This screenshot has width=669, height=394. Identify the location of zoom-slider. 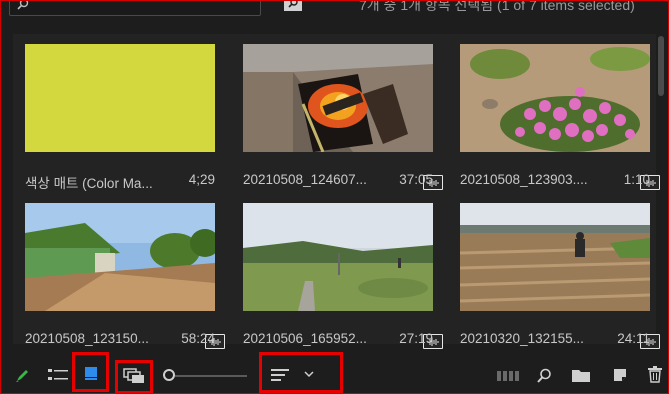
(211, 376).